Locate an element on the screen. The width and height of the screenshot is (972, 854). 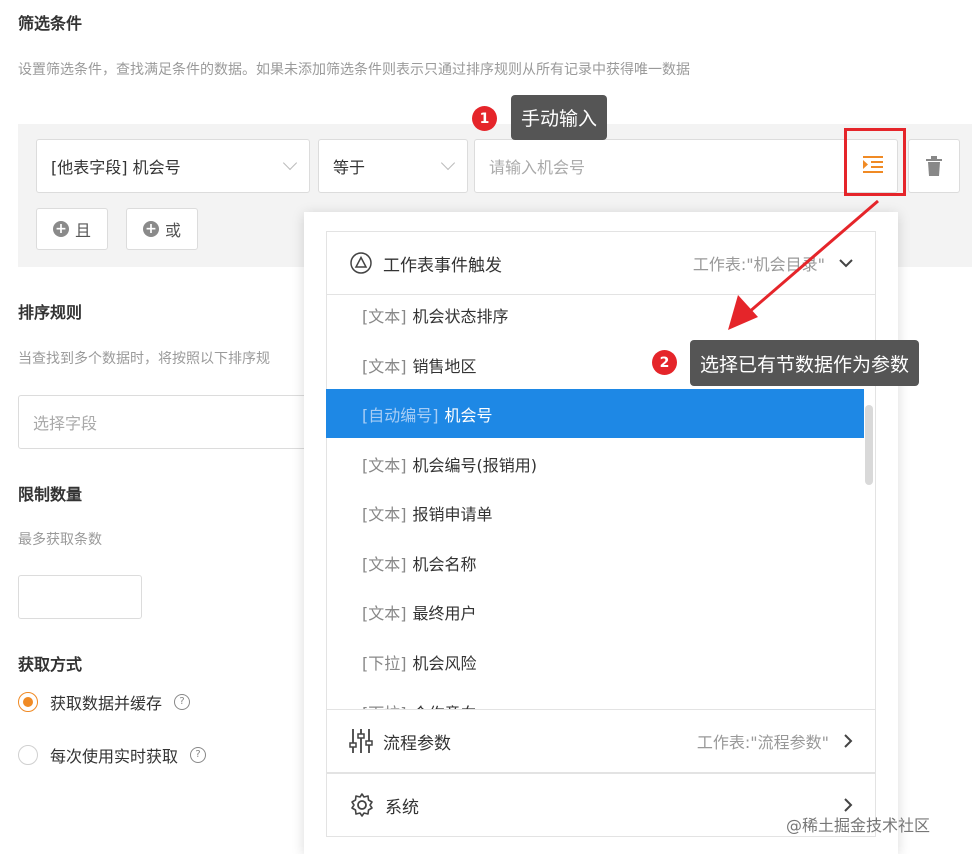
field-name: 机会名称 is located at coordinates (444, 564).